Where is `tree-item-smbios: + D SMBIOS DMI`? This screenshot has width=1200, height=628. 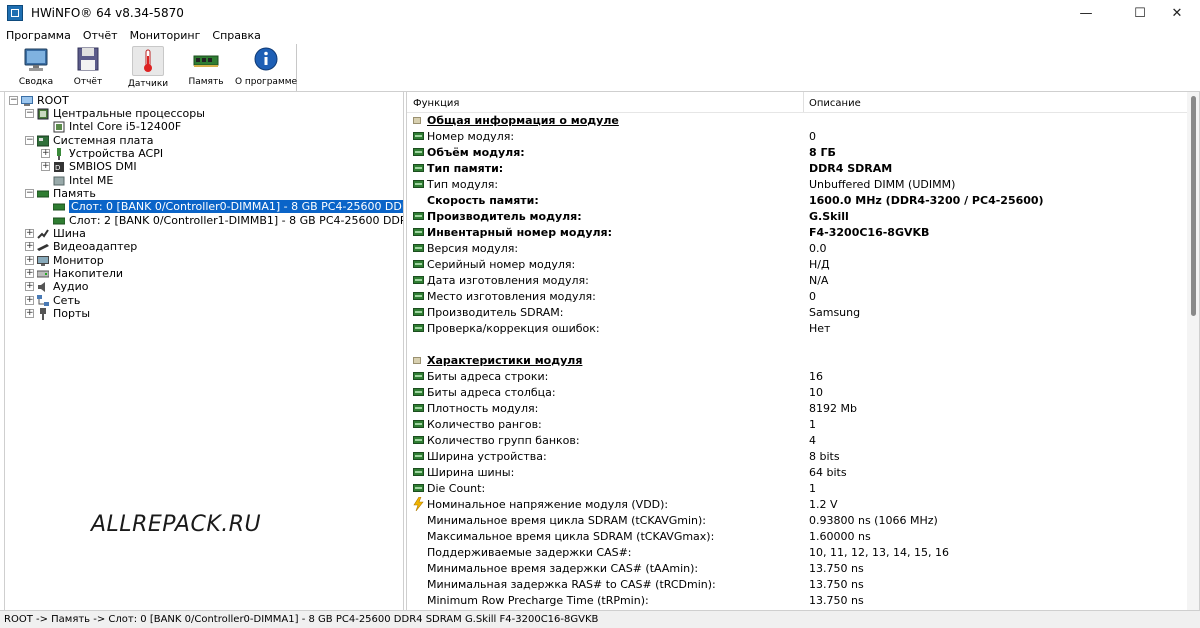
tree-item-smbios: + D SMBIOS DMI is located at coordinates (89, 166).